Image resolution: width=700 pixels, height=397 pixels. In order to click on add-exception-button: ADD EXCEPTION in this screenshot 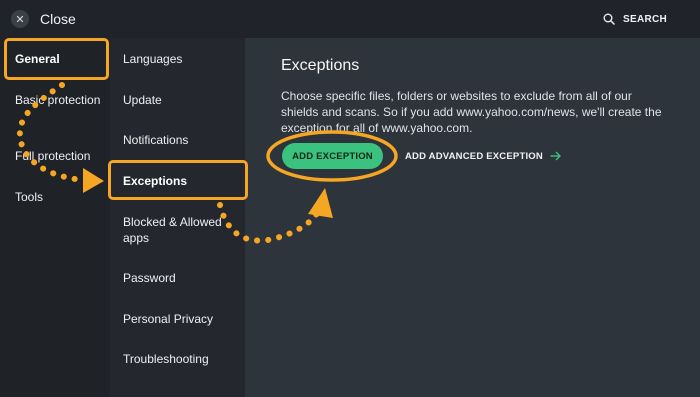, I will do `click(332, 156)`.